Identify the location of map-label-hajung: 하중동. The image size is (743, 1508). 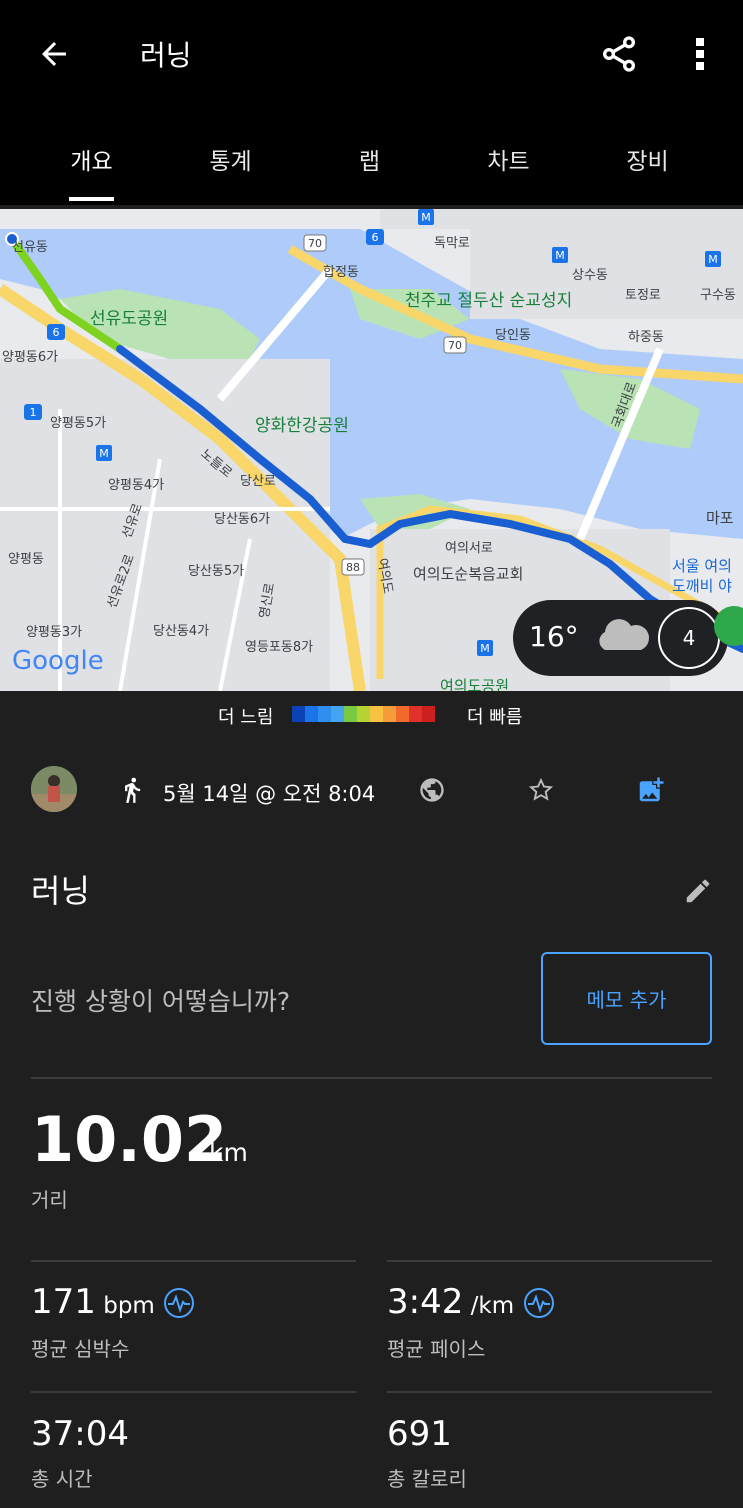
(646, 337).